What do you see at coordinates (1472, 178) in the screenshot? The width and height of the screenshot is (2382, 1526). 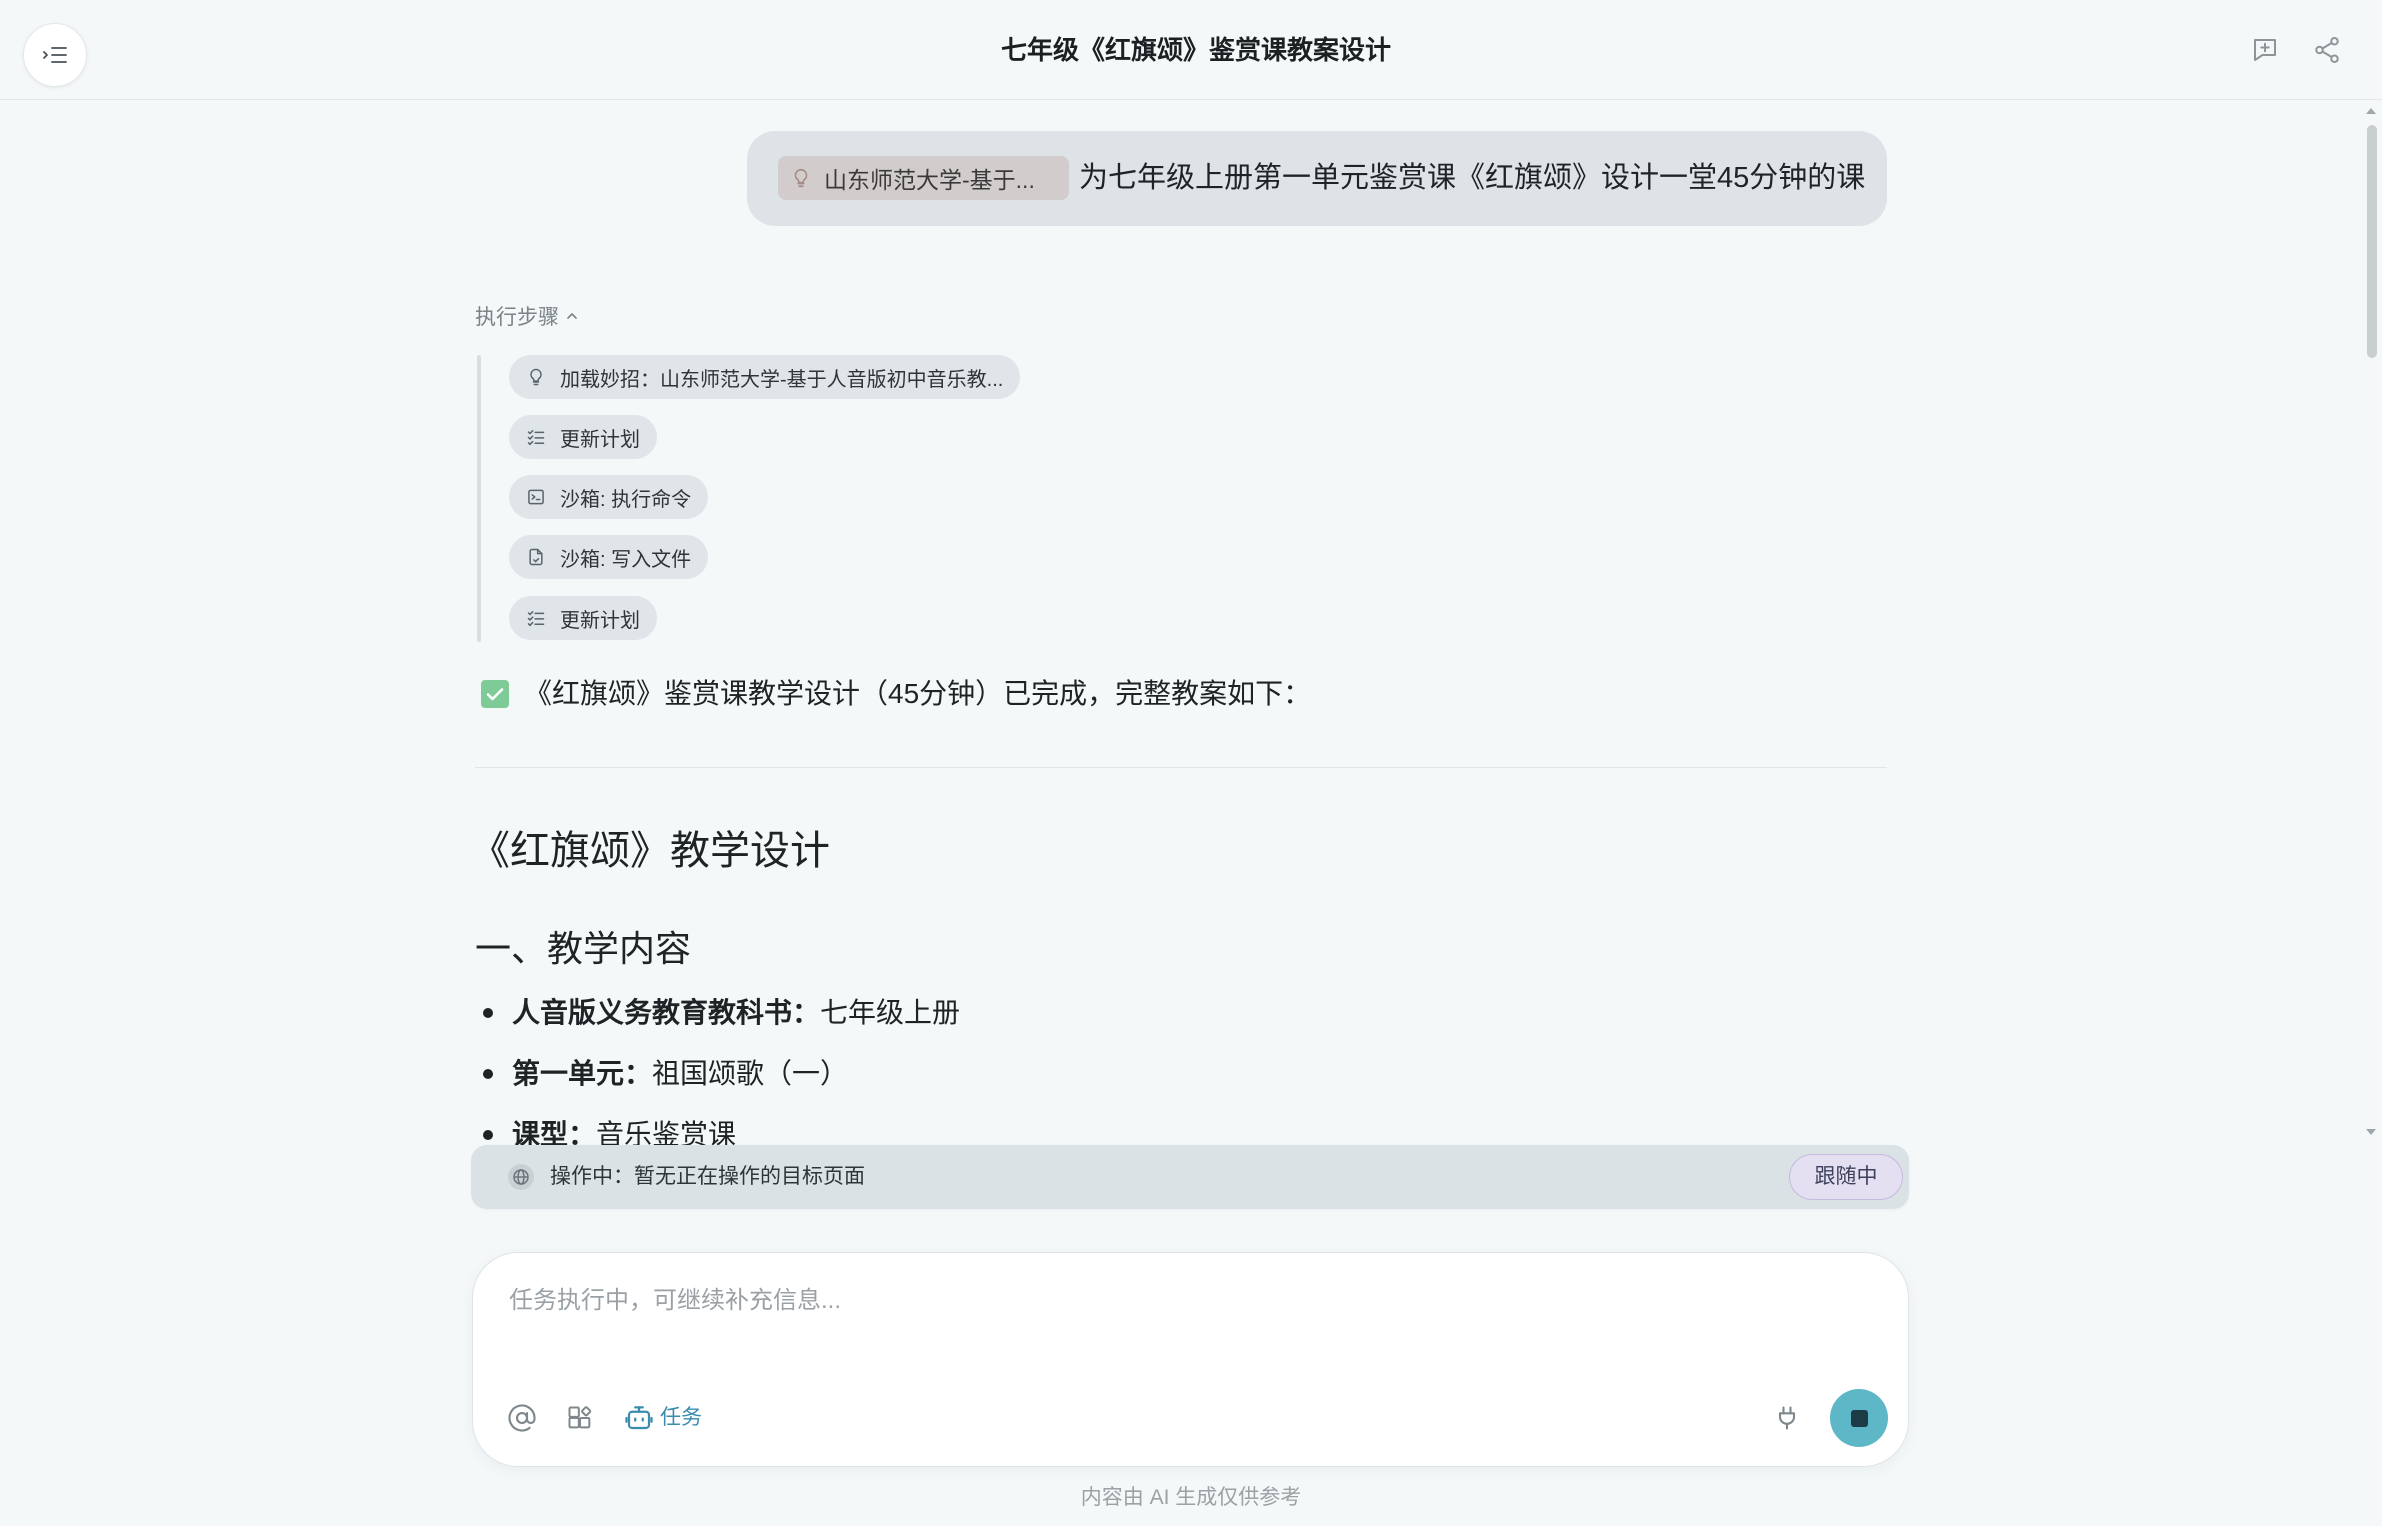 I see `user-message-text: 为七年级上册第一单元鉴赏课《红旗颂》设计一堂45分钟的课` at bounding box center [1472, 178].